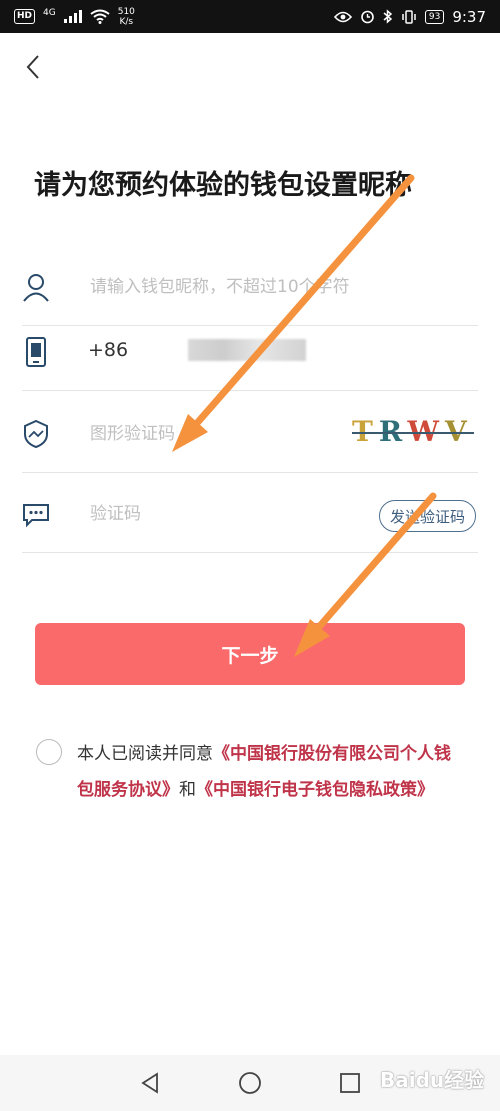 This screenshot has width=500, height=1111. I want to click on sms-code-row: 发送验证码, so click(250, 513).